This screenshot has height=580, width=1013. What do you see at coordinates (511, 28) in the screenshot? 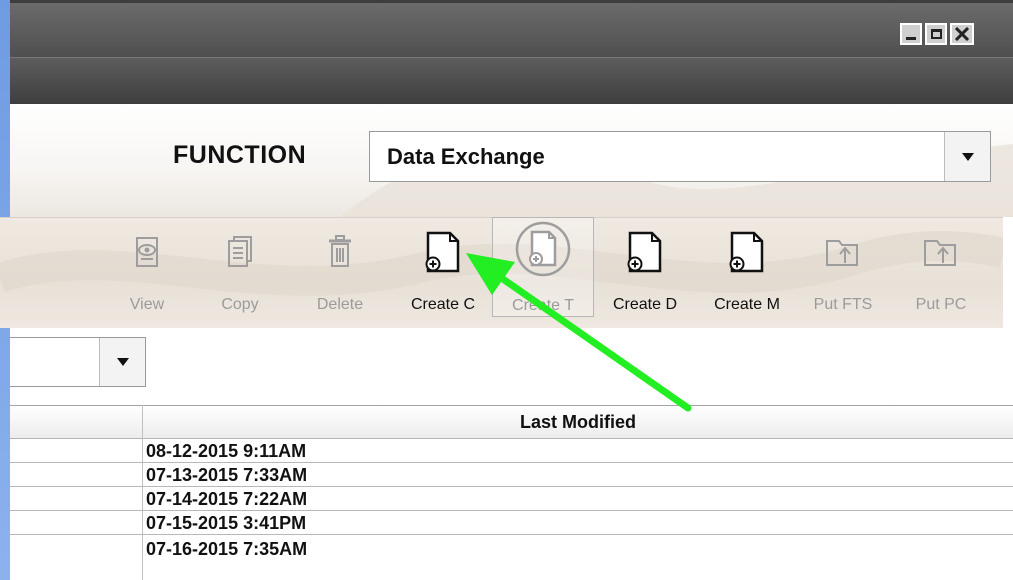
I see `title-bar` at bounding box center [511, 28].